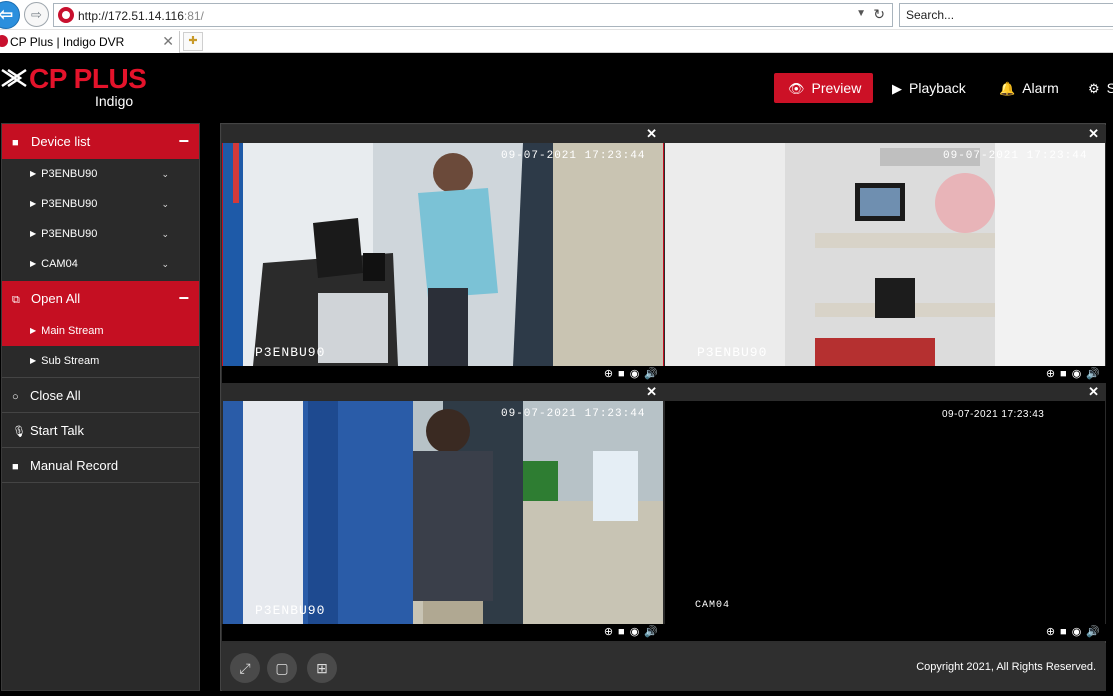  Describe the element at coordinates (861, 13) in the screenshot. I see `address-dropdown-icon: ▼` at that location.